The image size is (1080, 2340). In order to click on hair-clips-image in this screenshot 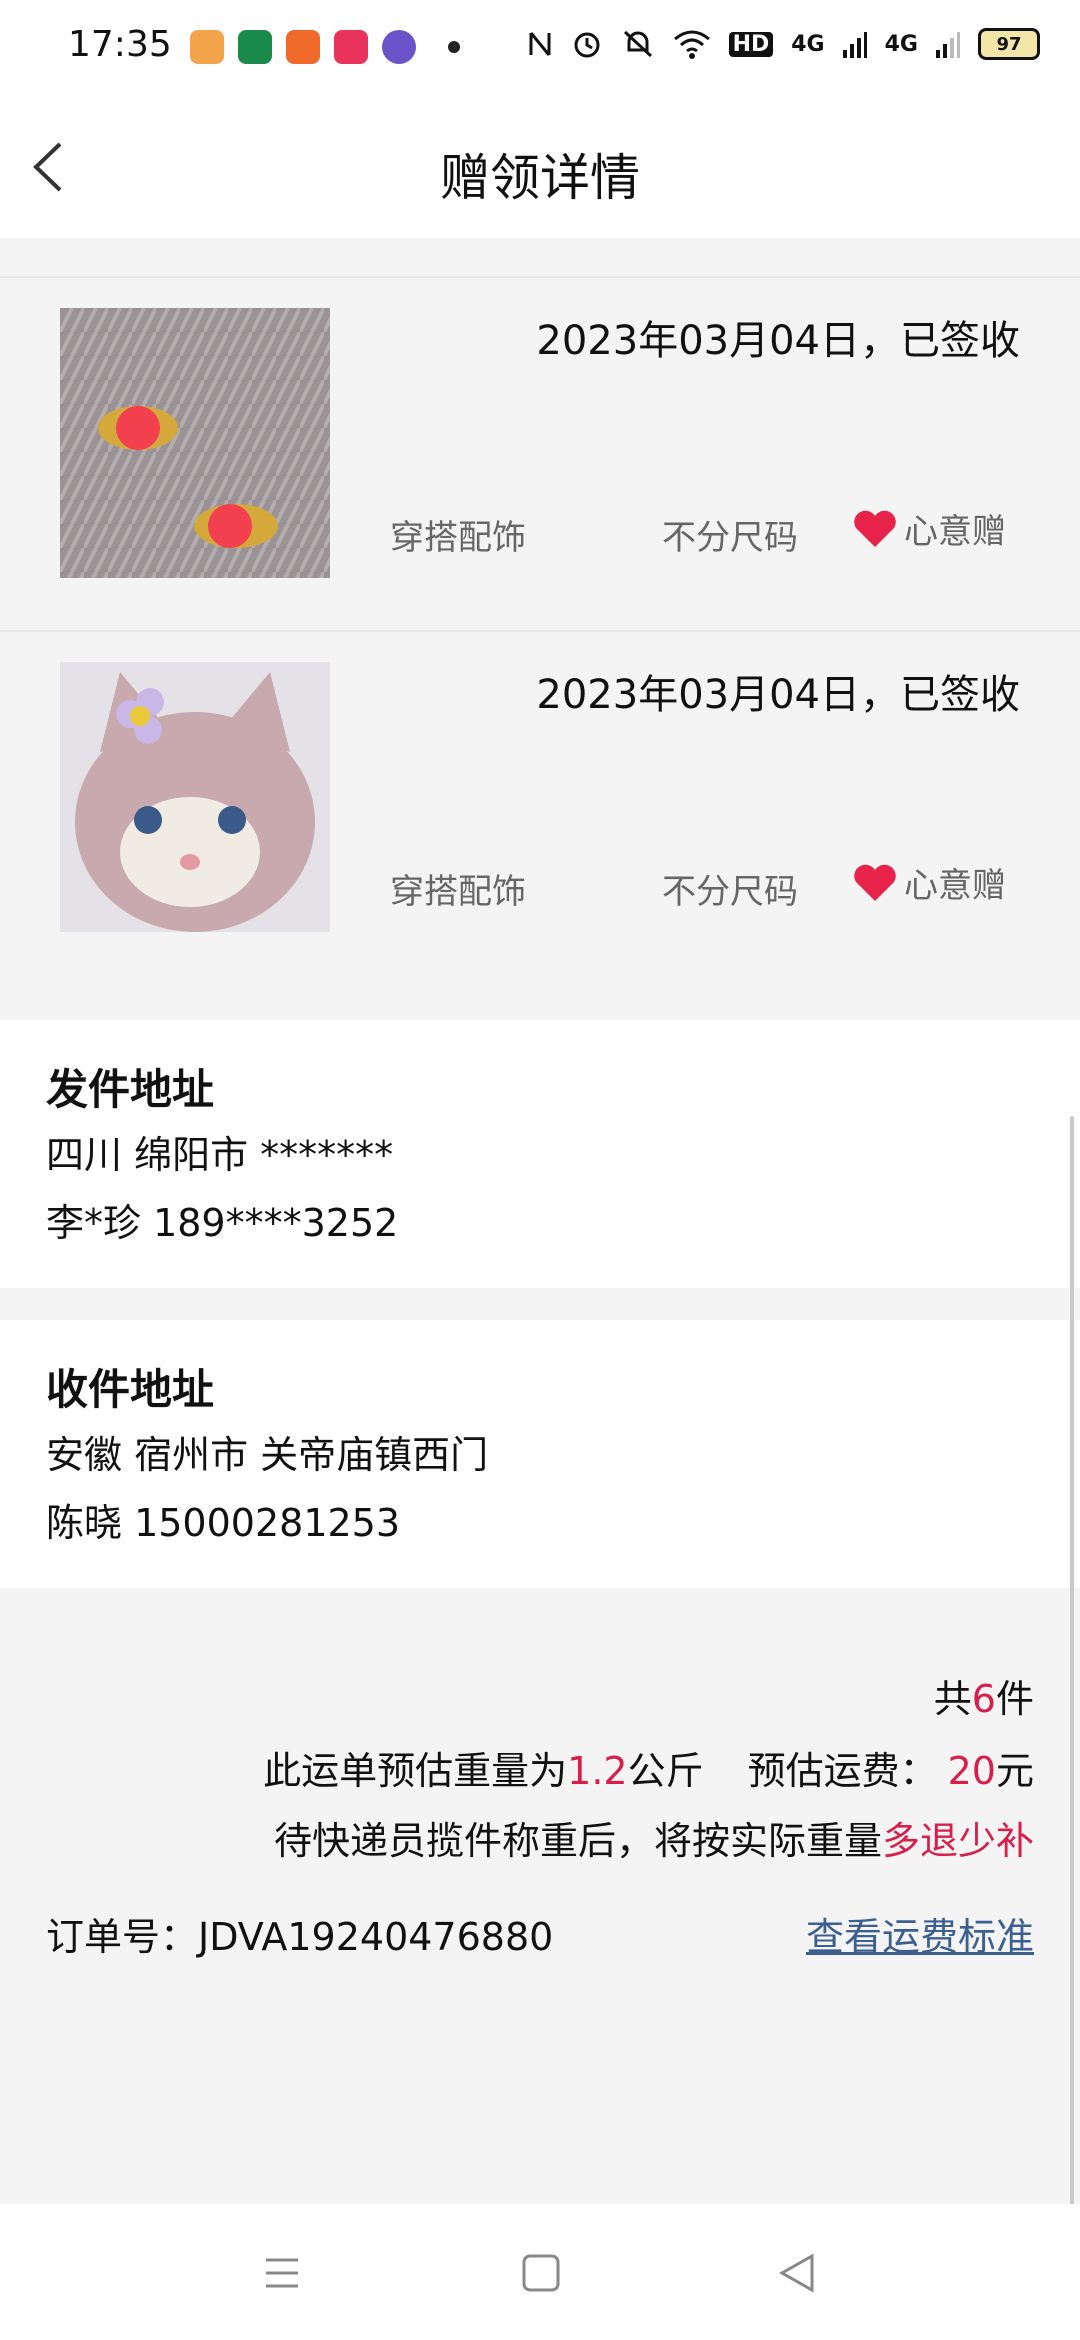, I will do `click(195, 443)`.